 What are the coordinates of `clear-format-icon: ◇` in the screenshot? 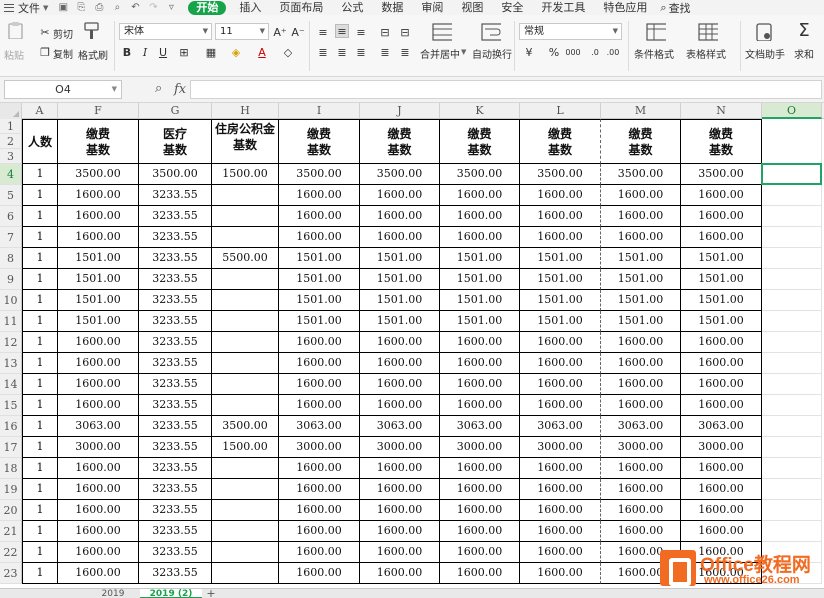 It's located at (288, 52).